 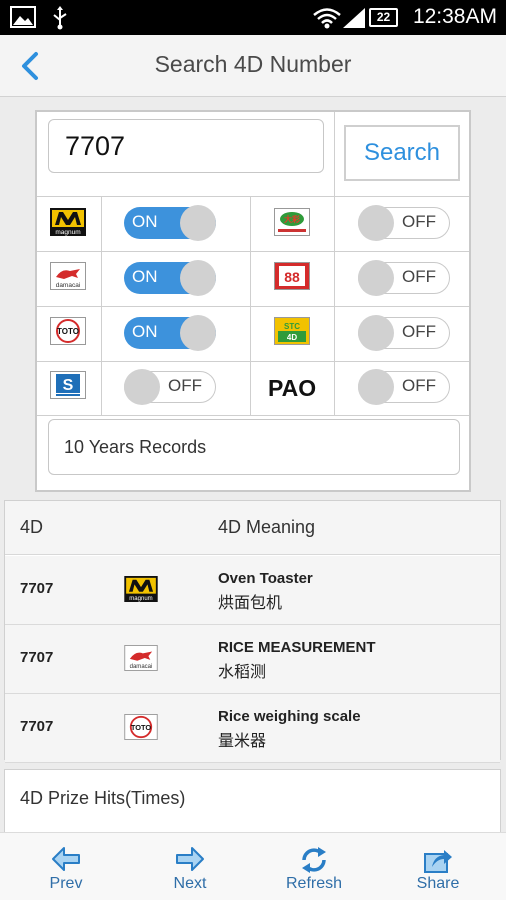 I want to click on pao-label: PAO, so click(x=292, y=388).